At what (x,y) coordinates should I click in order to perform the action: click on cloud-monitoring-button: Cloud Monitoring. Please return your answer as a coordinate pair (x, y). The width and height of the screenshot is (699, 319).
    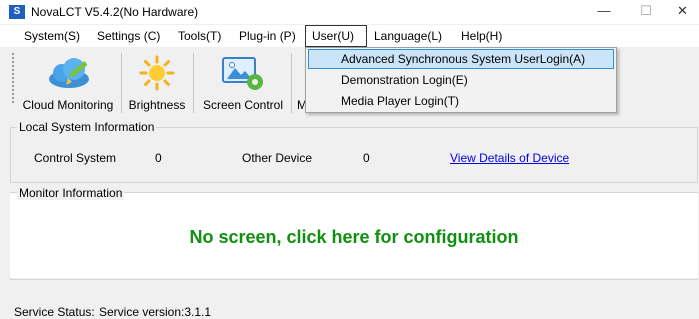
    Looking at the image, I should click on (68, 82).